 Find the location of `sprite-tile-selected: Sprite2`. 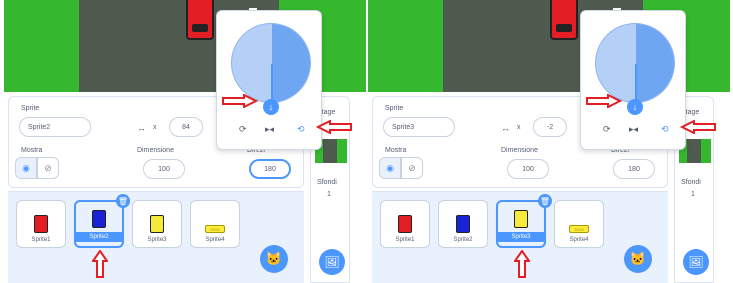

sprite-tile-selected: Sprite2 is located at coordinates (99, 224).